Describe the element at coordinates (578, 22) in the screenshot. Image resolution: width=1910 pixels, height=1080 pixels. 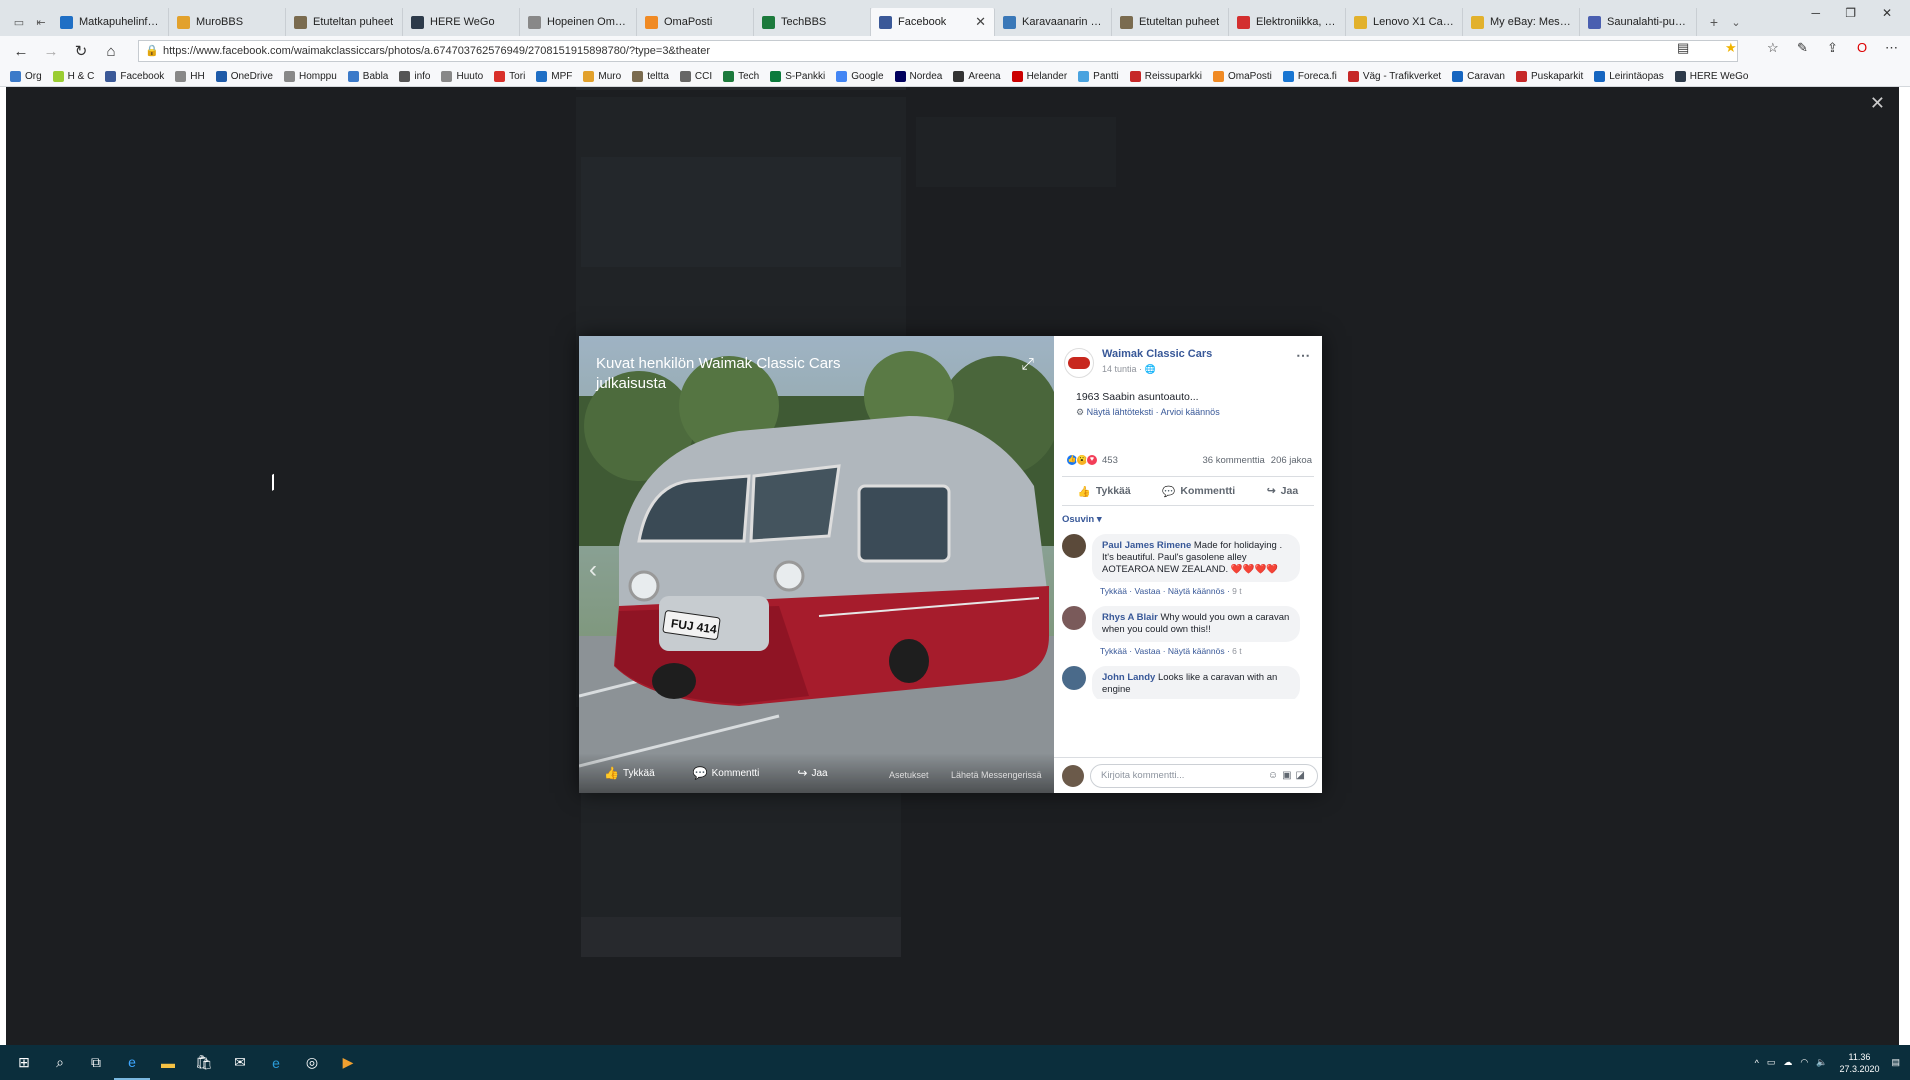
I see `browser-tab: Hopeinen Omena • F` at that location.